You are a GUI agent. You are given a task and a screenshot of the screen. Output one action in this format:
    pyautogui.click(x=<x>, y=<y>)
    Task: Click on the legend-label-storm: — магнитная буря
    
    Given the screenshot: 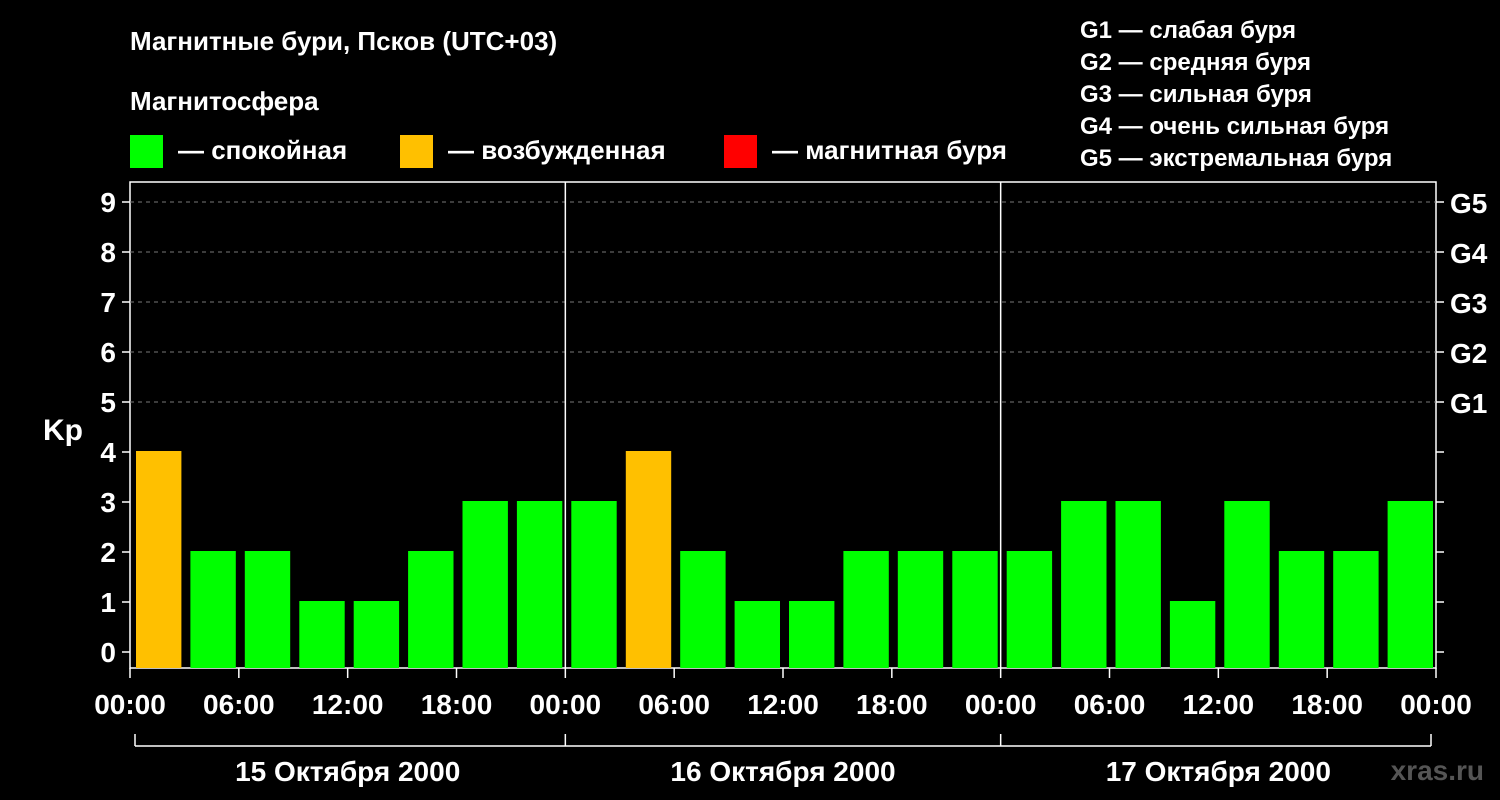 What is the action you would take?
    pyautogui.click(x=889, y=150)
    